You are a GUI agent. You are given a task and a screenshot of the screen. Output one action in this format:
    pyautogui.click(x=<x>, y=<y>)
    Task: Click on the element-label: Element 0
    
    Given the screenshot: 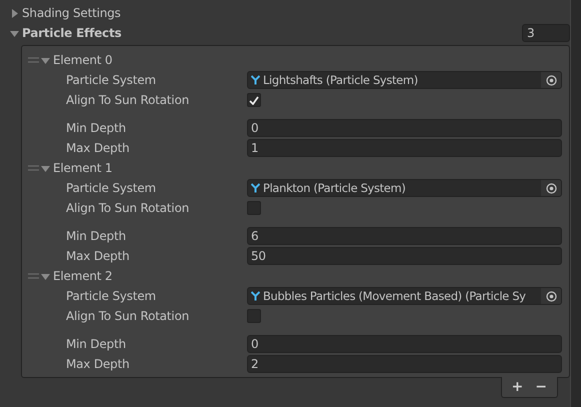 What is the action you would take?
    pyautogui.click(x=82, y=60)
    